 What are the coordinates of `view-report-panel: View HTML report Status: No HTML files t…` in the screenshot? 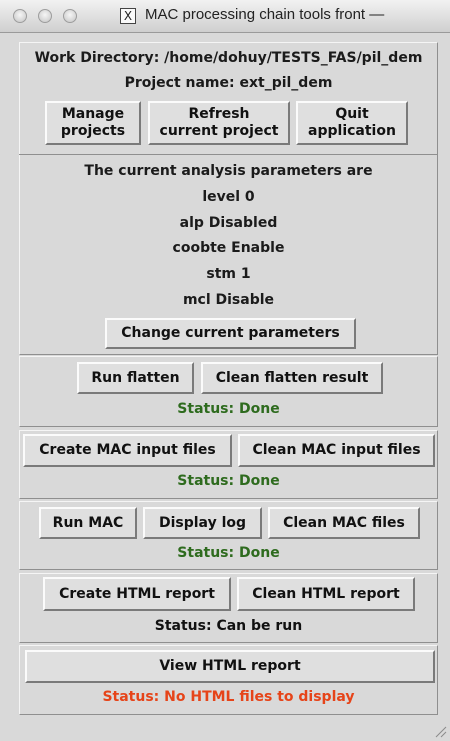 It's located at (228, 680).